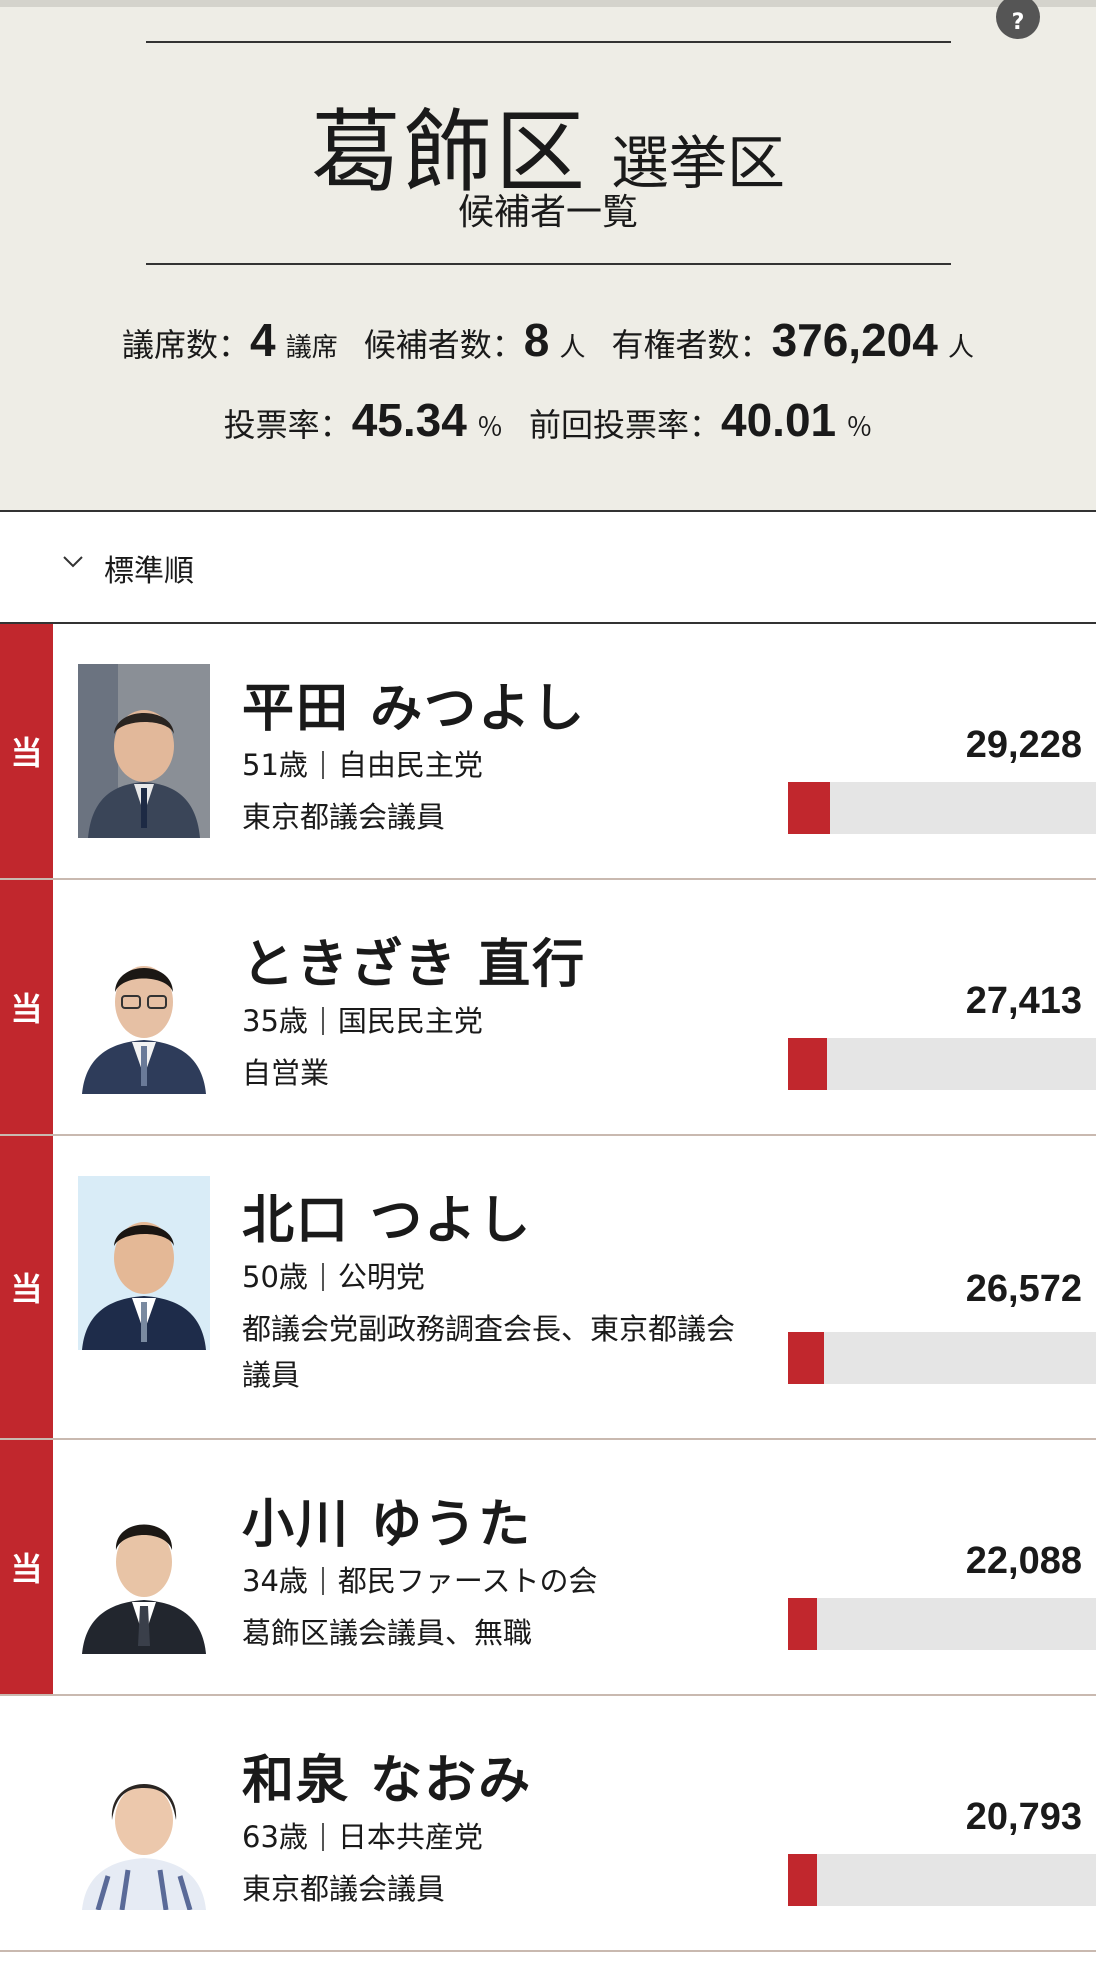 The image size is (1096, 1962). I want to click on candidate-party: 公明党, so click(381, 1277).